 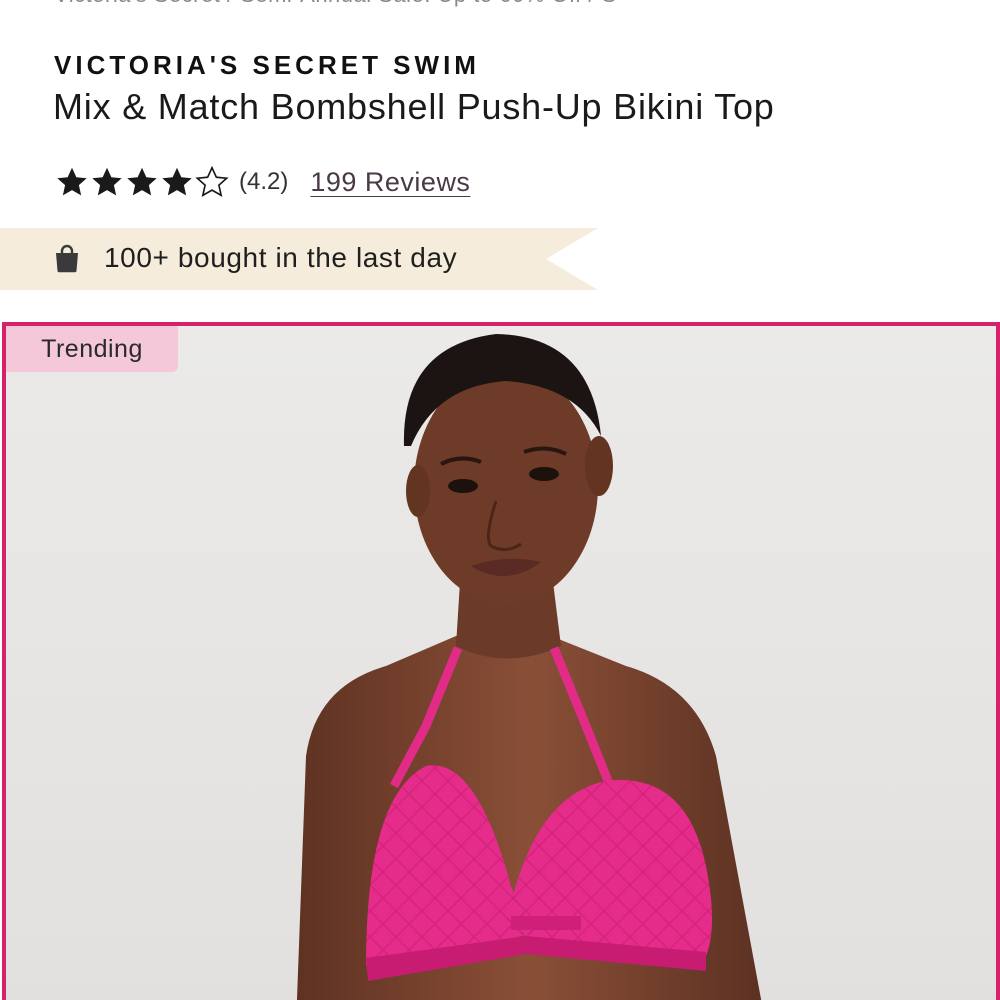 I want to click on brand-name: VICTORIA'S SECRET SWIM, so click(x=267, y=65).